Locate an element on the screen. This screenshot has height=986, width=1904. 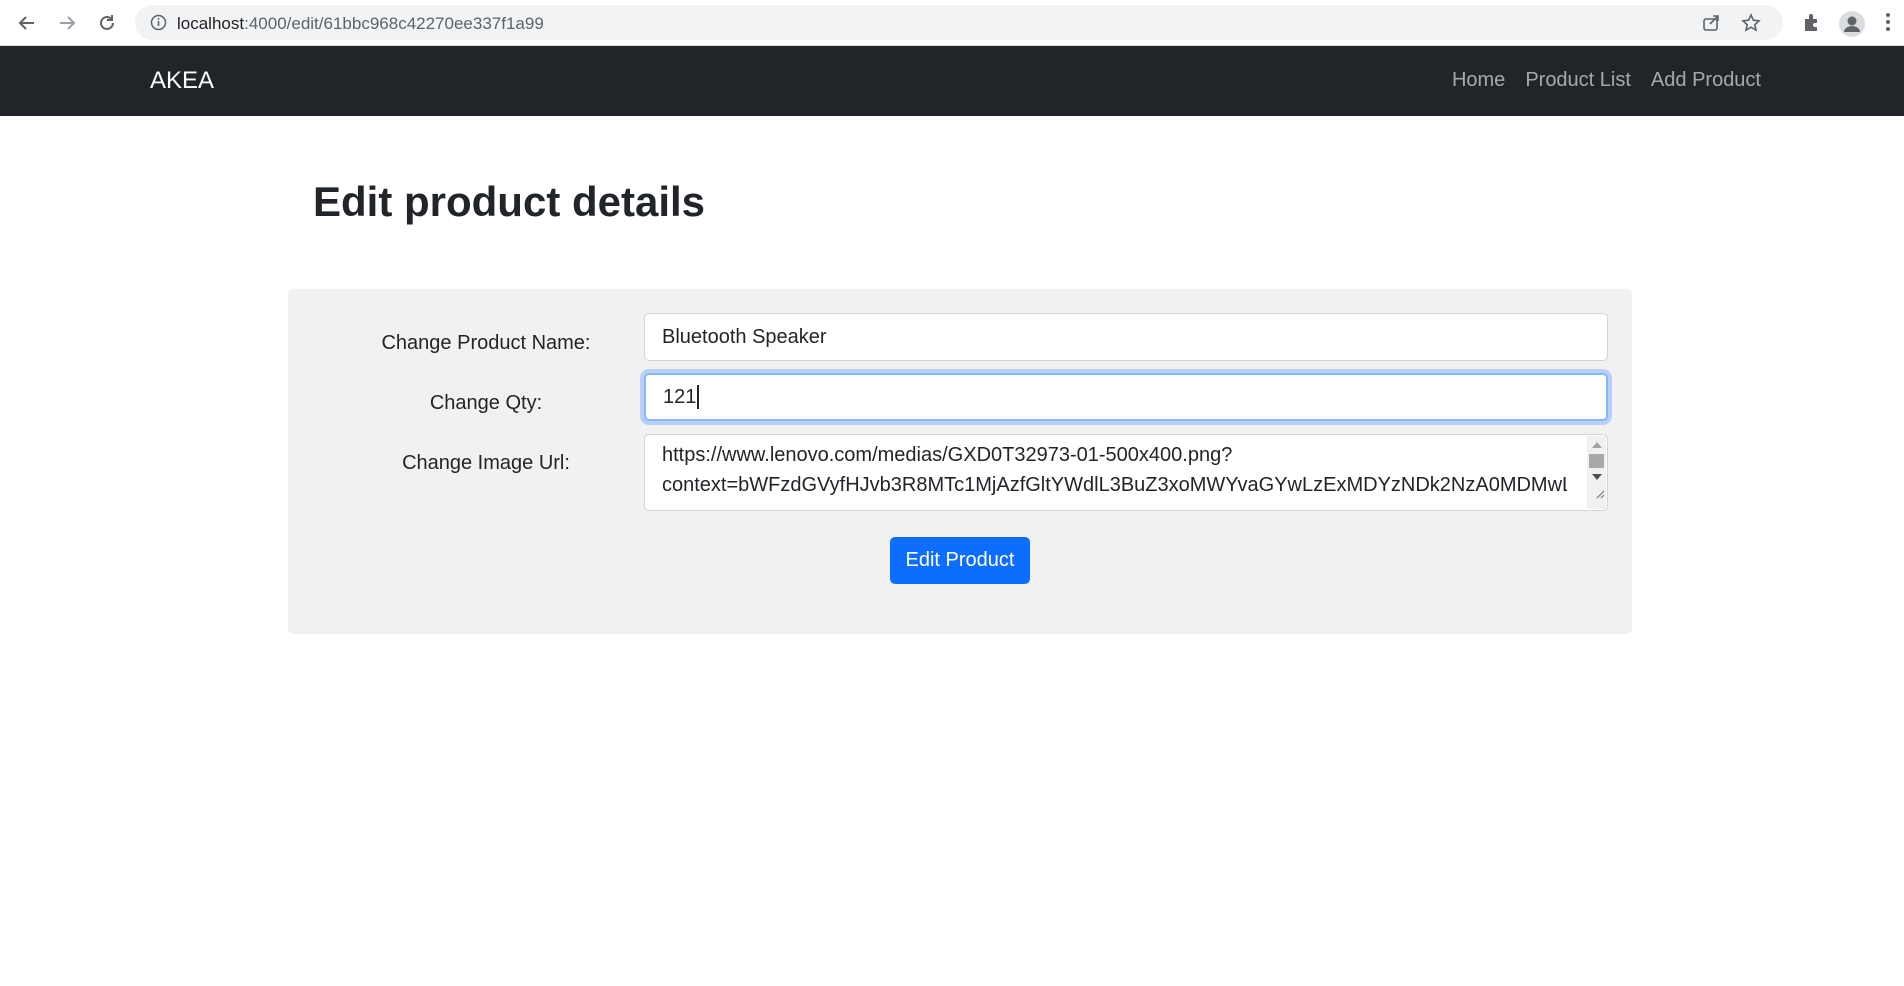
nav-links: Home Product List Add Product is located at coordinates (1606, 80).